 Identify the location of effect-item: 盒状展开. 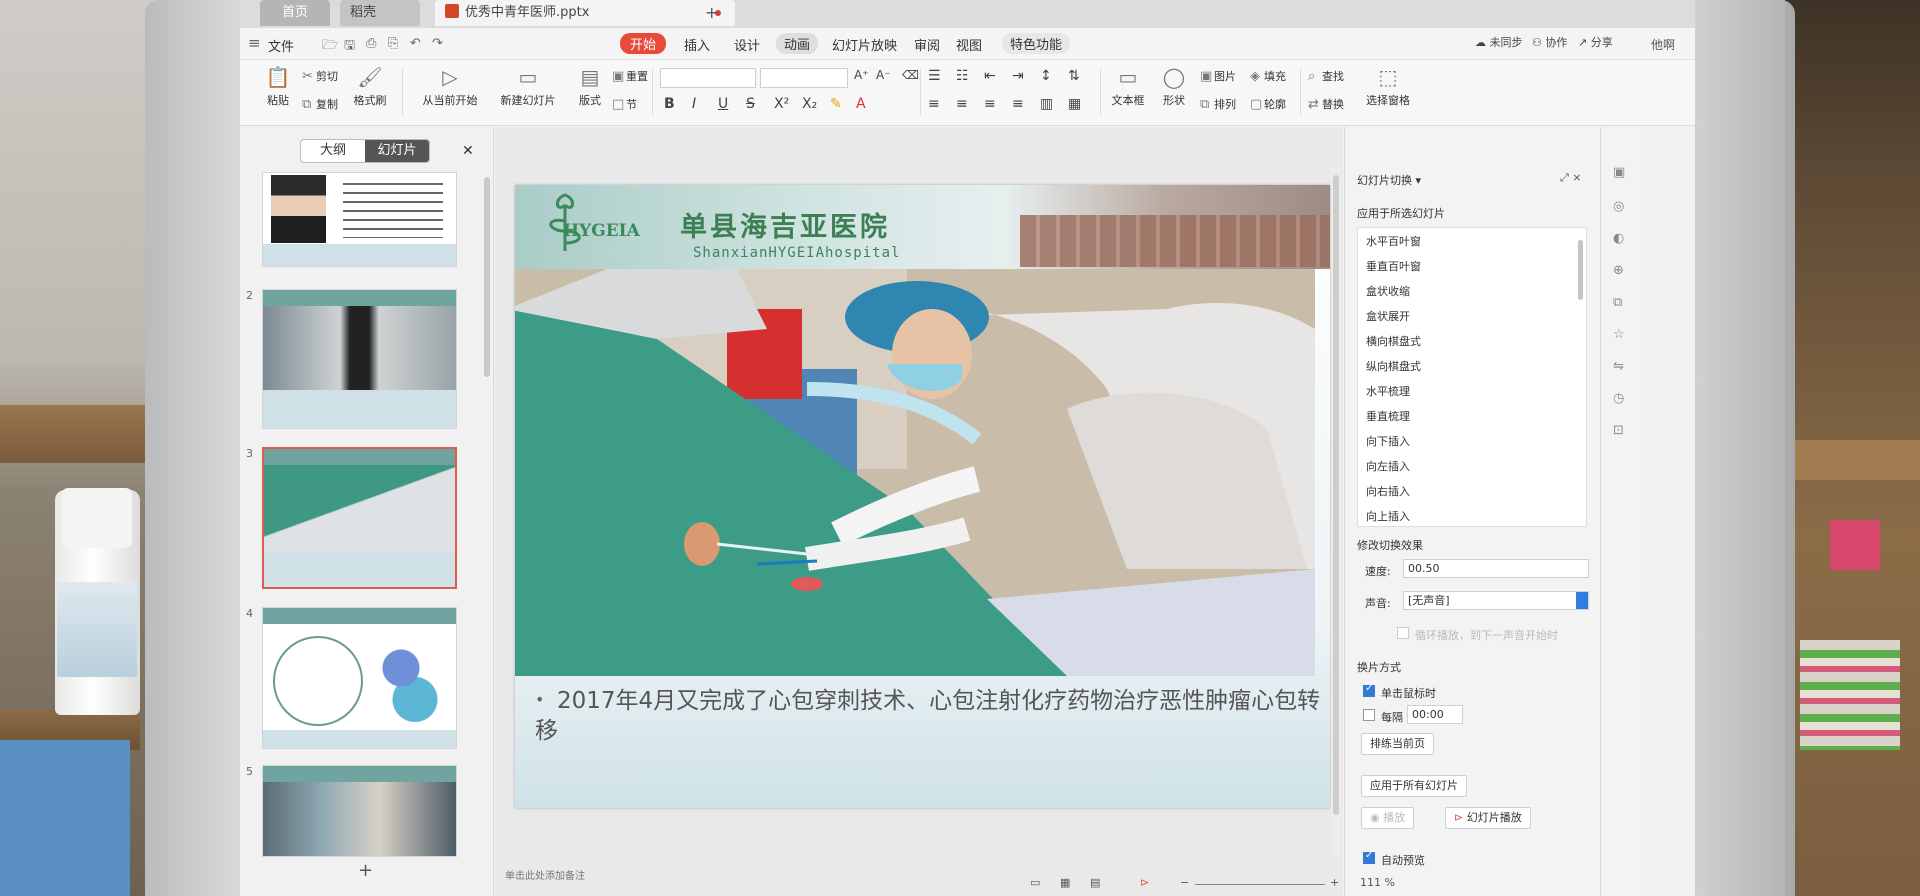
(1388, 316).